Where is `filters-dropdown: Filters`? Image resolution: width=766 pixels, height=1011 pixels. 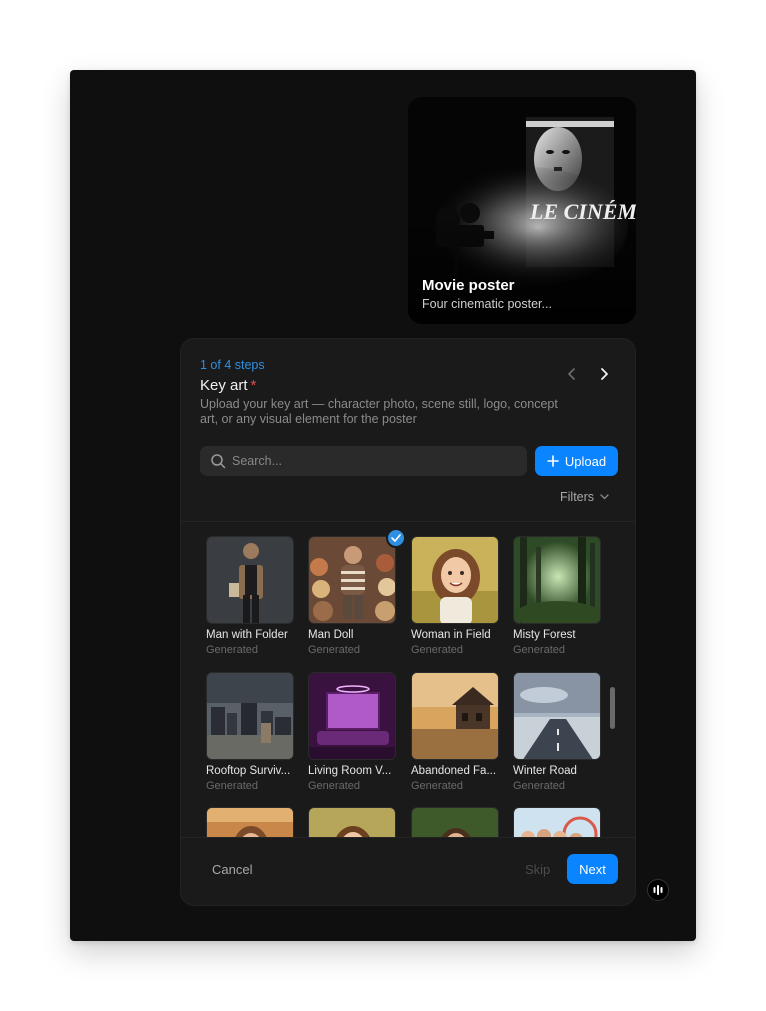
filters-dropdown: Filters is located at coordinates (584, 497).